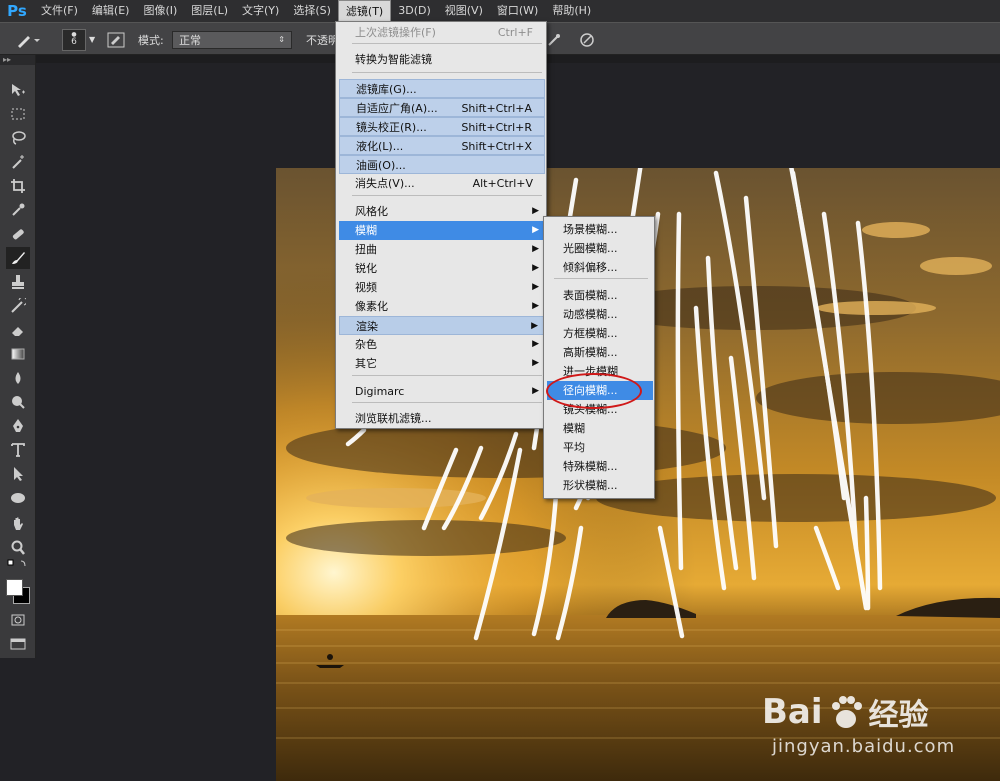 The image size is (1000, 781). I want to click on filter-menu-item: 液化(L)... Shift+Ctrl+X, so click(442, 145).